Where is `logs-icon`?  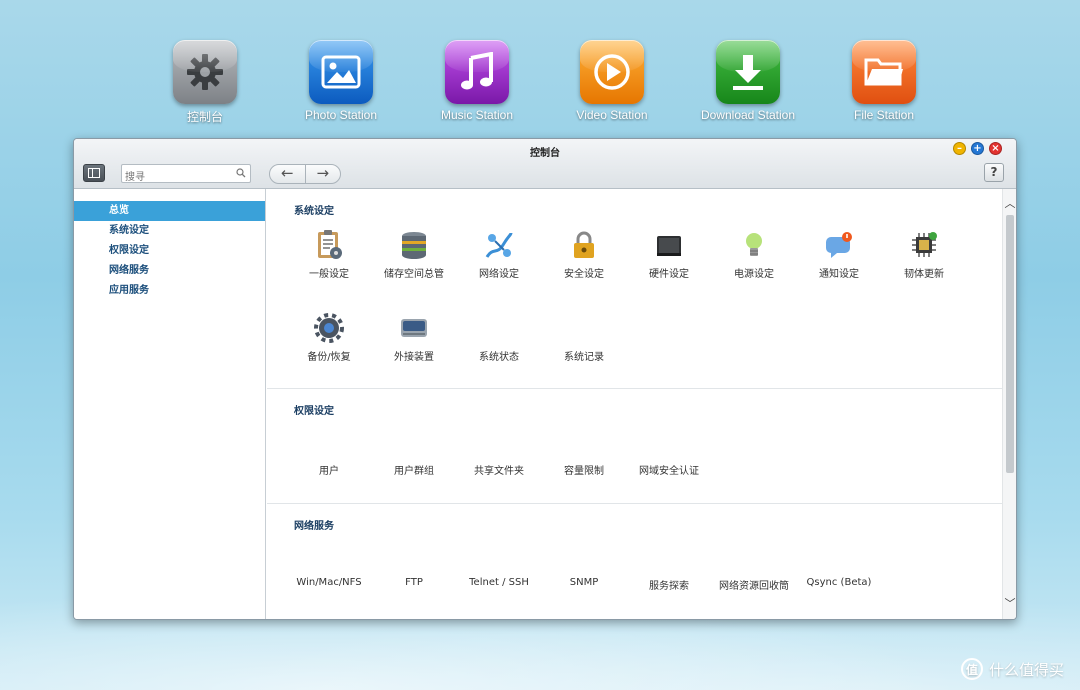
logs-icon is located at coordinates (584, 328).